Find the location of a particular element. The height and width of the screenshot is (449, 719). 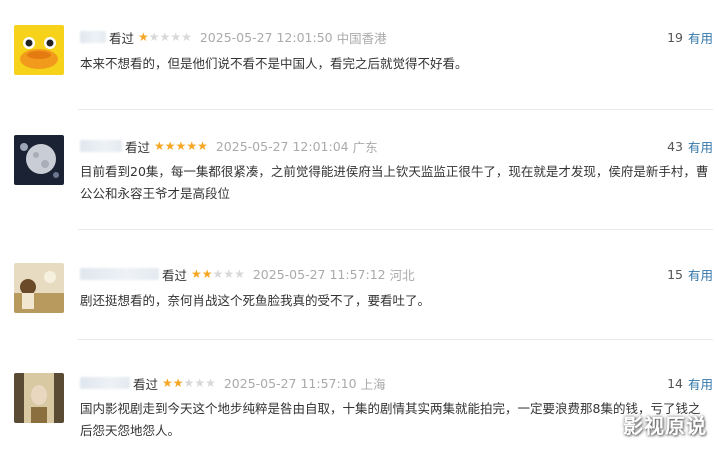

vote-area: 19 有用 is located at coordinates (690, 37).